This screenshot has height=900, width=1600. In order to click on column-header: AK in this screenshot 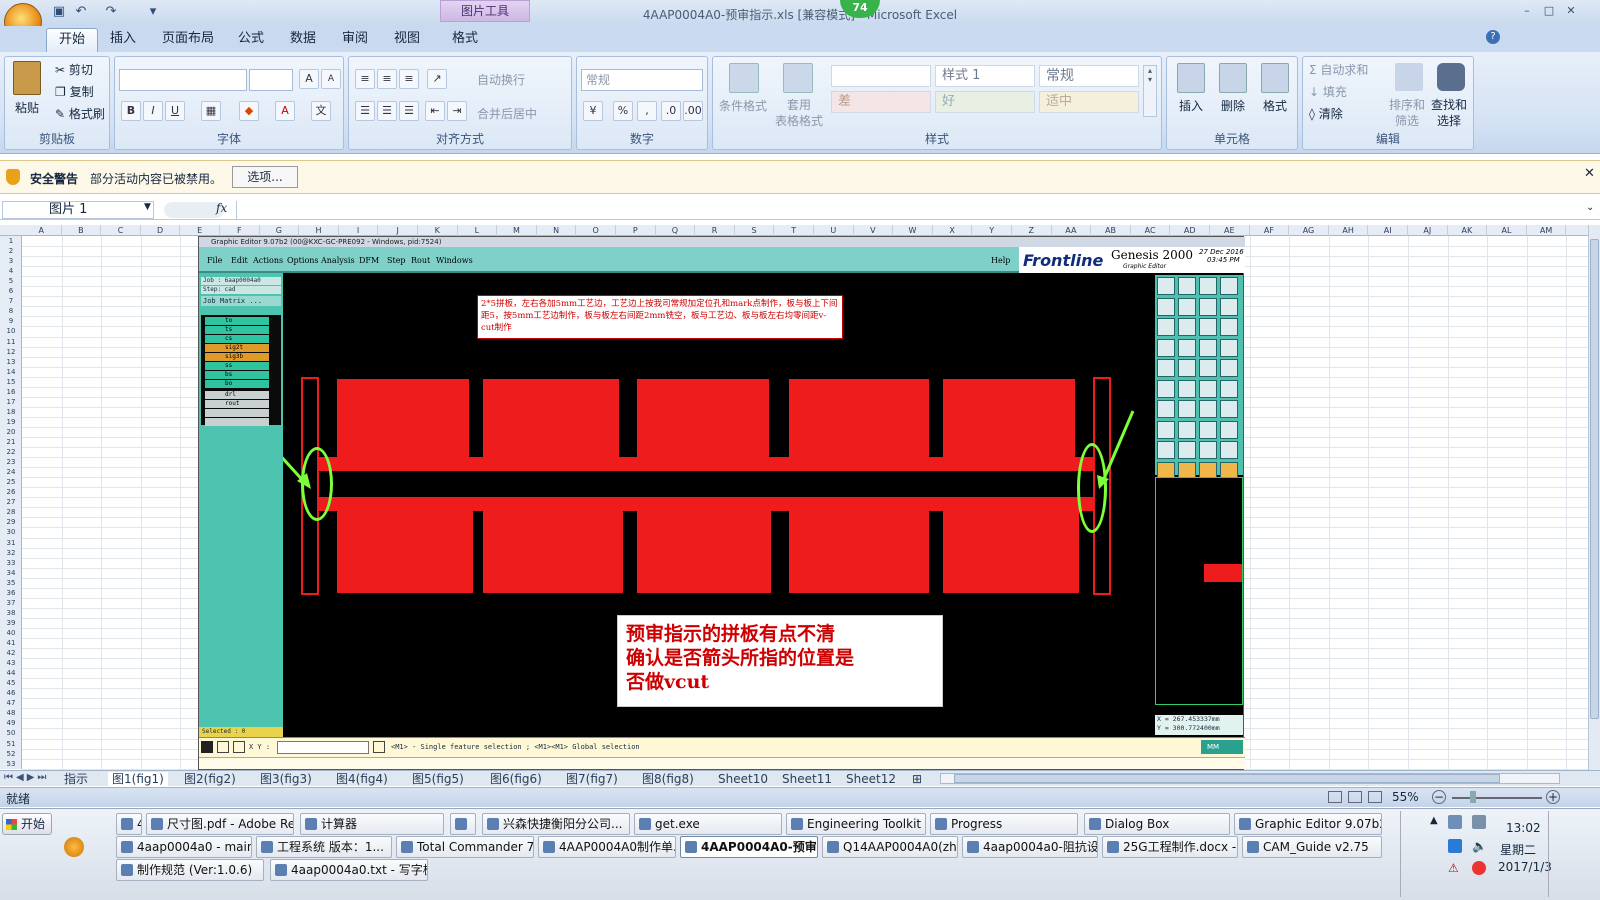, I will do `click(1468, 230)`.